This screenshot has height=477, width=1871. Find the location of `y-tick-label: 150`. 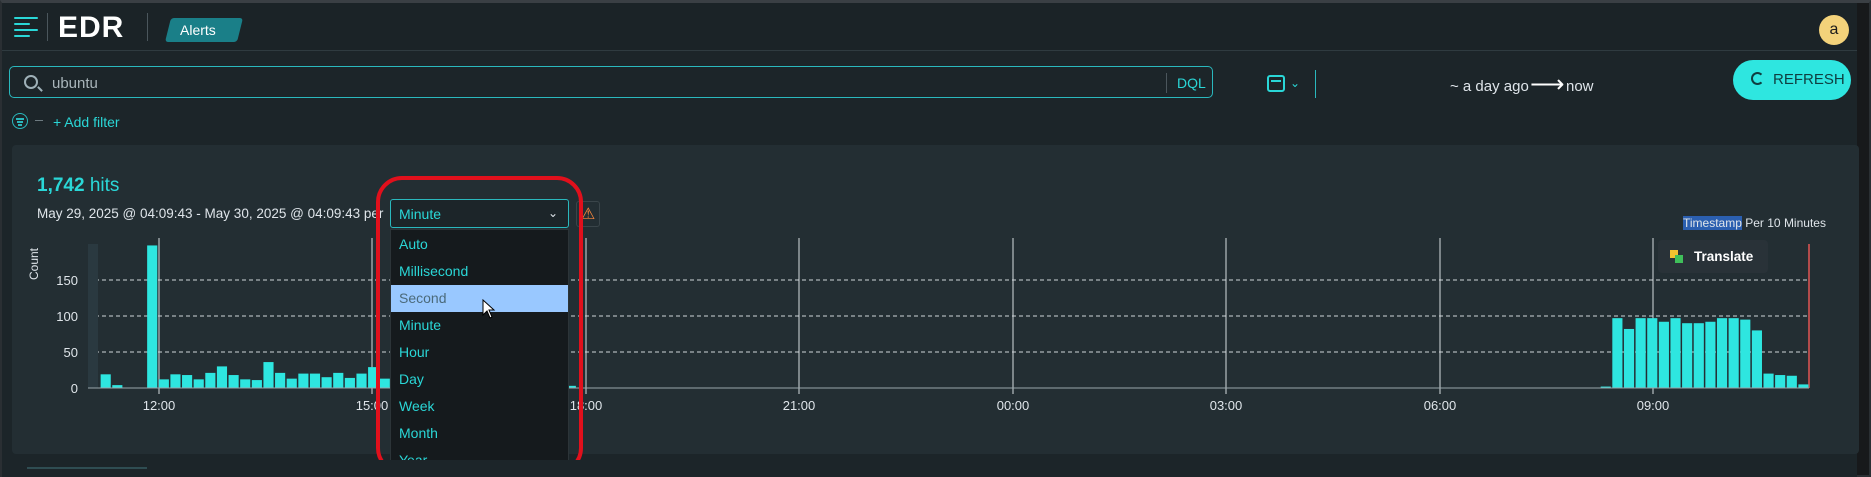

y-tick-label: 150 is located at coordinates (67, 280).